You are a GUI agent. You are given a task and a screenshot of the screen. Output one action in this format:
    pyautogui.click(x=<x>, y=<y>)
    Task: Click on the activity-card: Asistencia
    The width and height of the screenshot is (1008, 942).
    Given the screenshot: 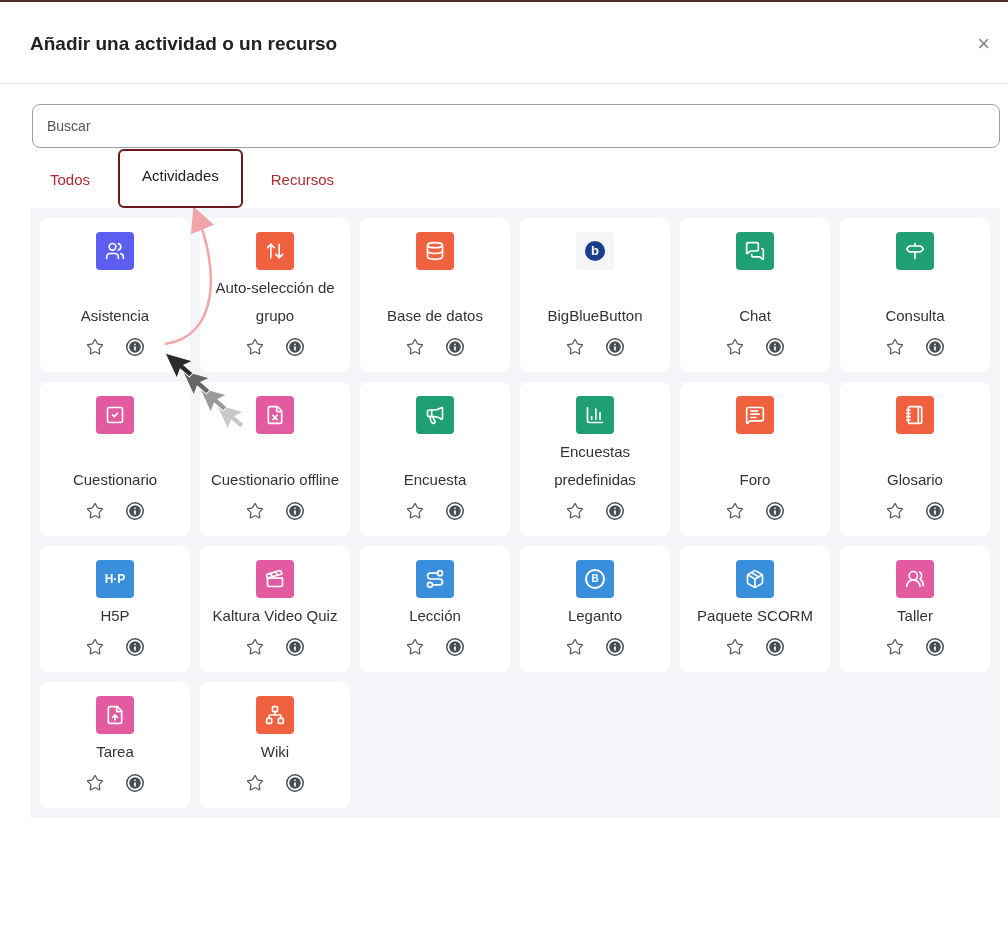 What is the action you would take?
    pyautogui.click(x=115, y=294)
    